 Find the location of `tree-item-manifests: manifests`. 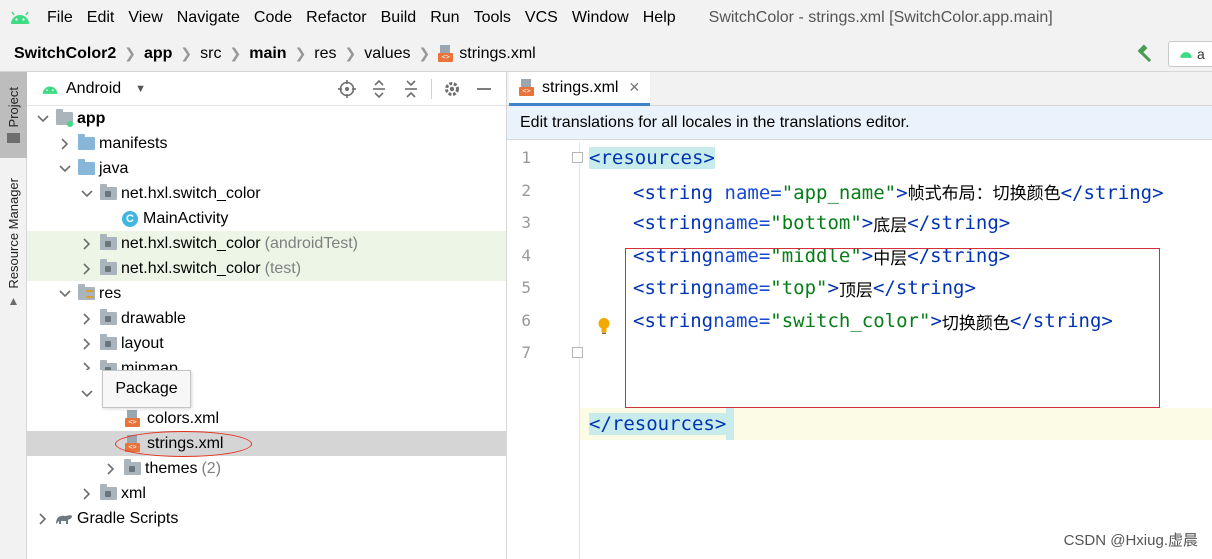

tree-item-manifests: manifests is located at coordinates (266, 143).